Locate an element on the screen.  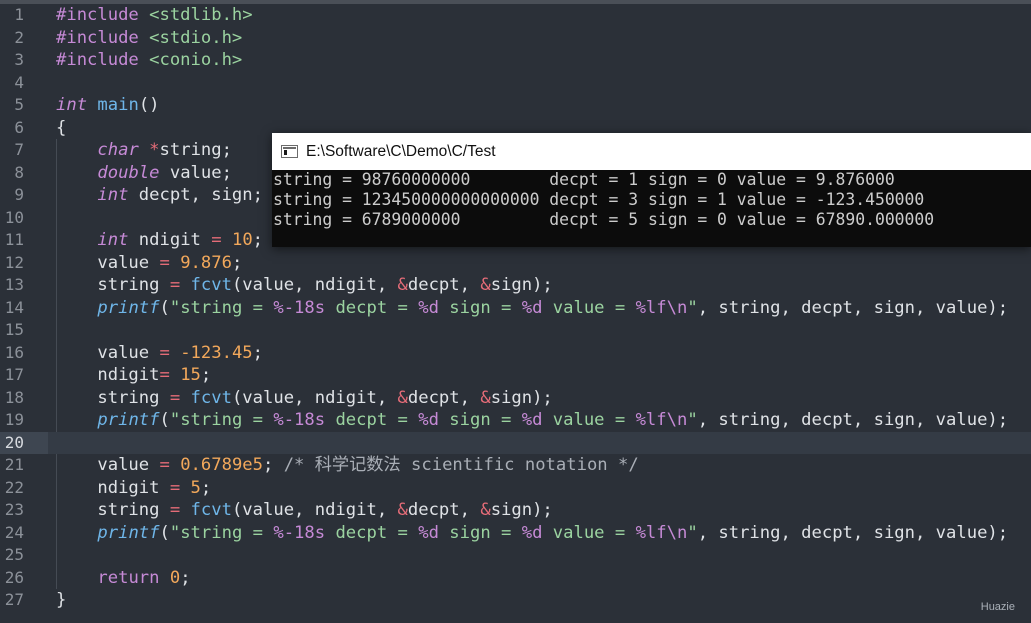
line-number: 22 is located at coordinates (14, 487).